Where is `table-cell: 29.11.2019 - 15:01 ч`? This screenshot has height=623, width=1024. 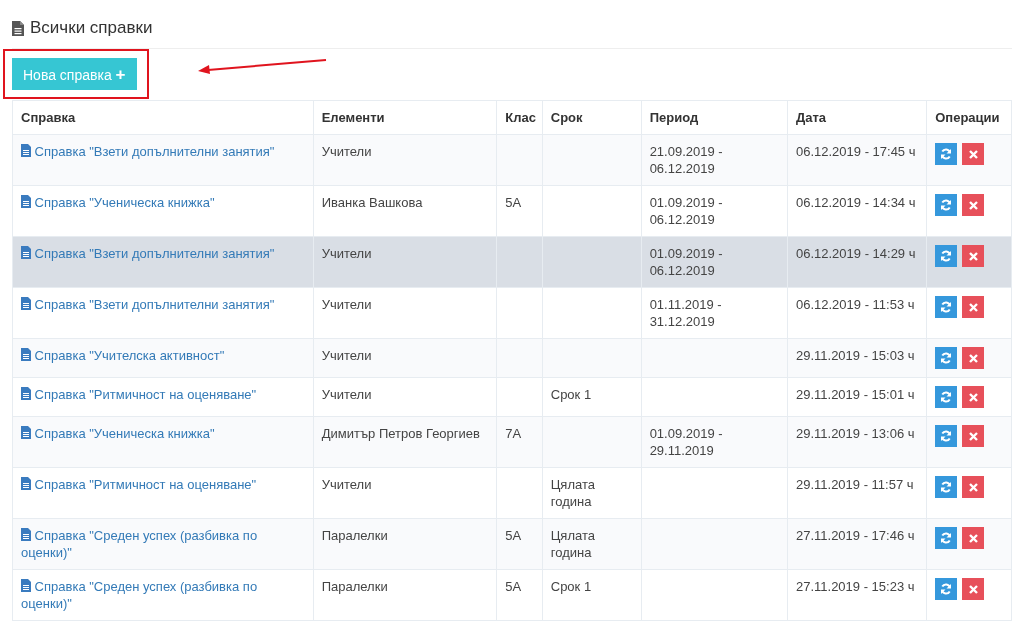
table-cell: 29.11.2019 - 15:01 ч is located at coordinates (855, 394).